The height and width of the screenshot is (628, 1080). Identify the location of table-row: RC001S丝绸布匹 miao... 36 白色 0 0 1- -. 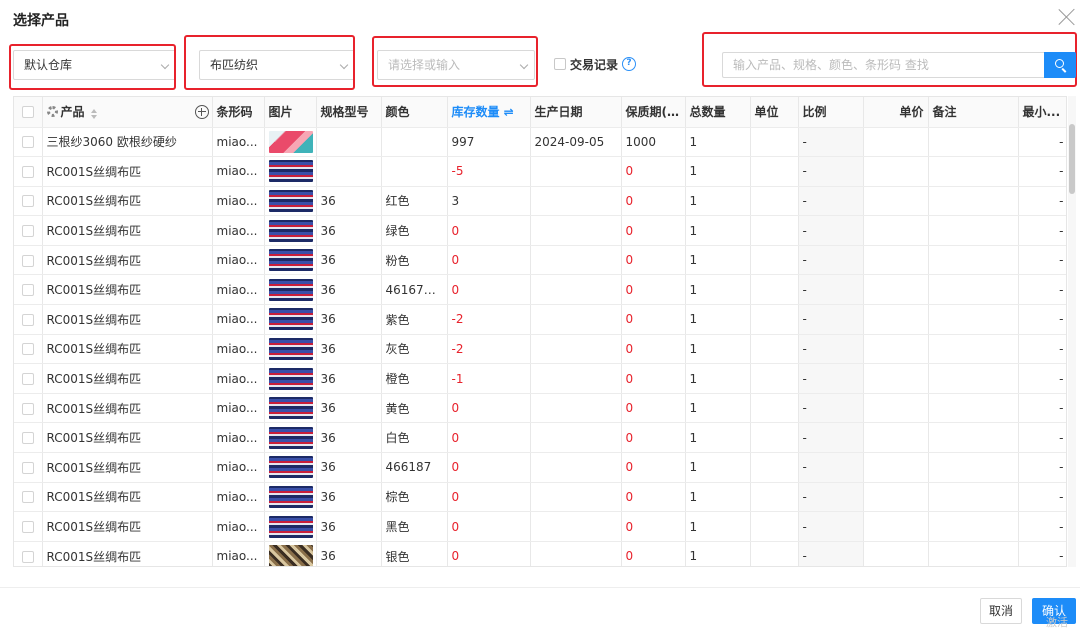
(540, 438).